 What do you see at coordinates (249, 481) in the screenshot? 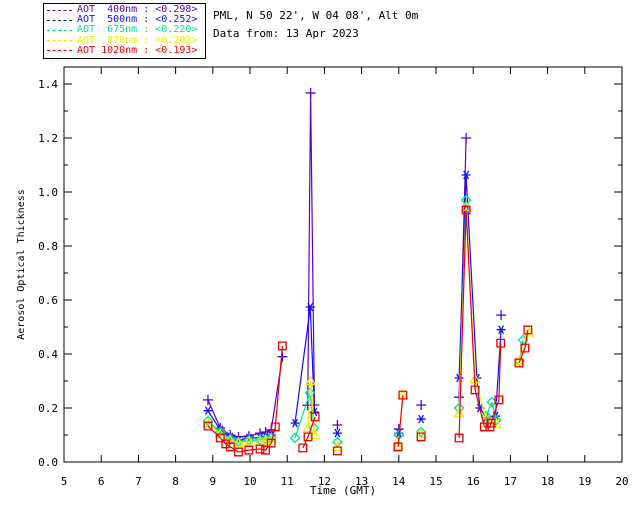
I see `x-tick-label: 10` at bounding box center [249, 481].